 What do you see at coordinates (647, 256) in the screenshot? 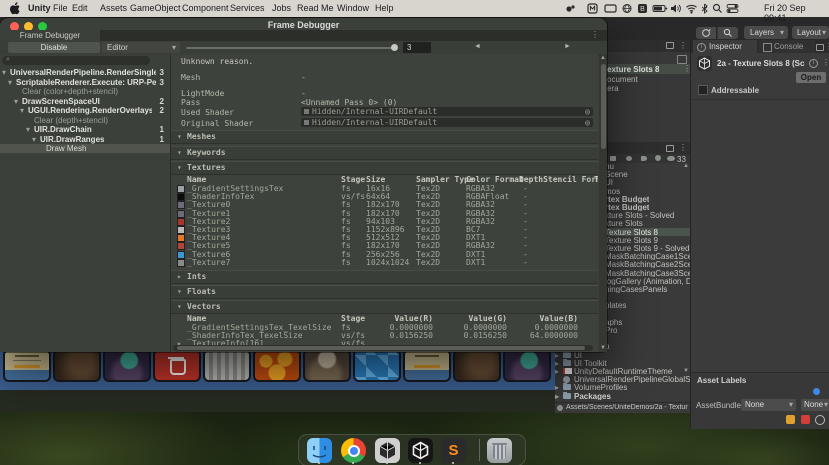
I see `project-item: MaskBatchingCase1Scen` at bounding box center [647, 256].